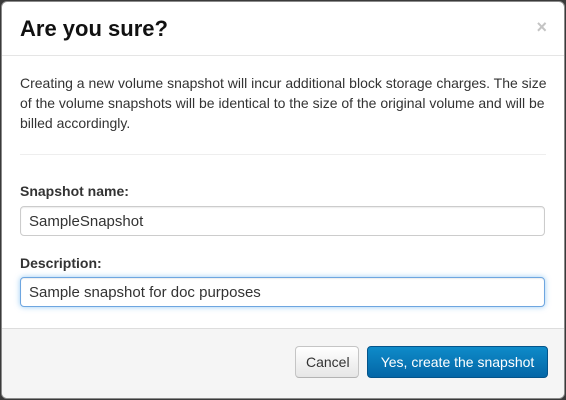 The width and height of the screenshot is (566, 400). Describe the element at coordinates (61, 263) in the screenshot. I see `description-label: Description:` at that location.